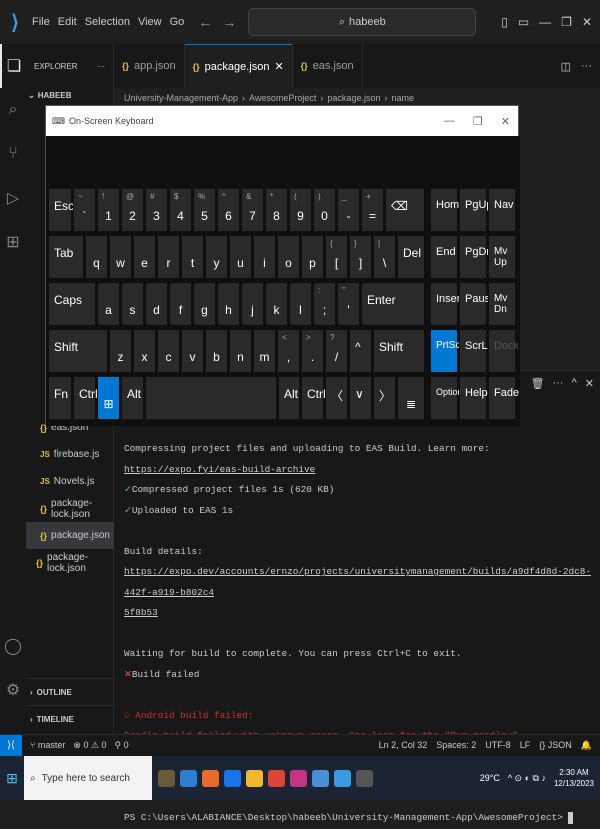  What do you see at coordinates (502, 210) in the screenshot?
I see `key-nav: Nav` at bounding box center [502, 210].